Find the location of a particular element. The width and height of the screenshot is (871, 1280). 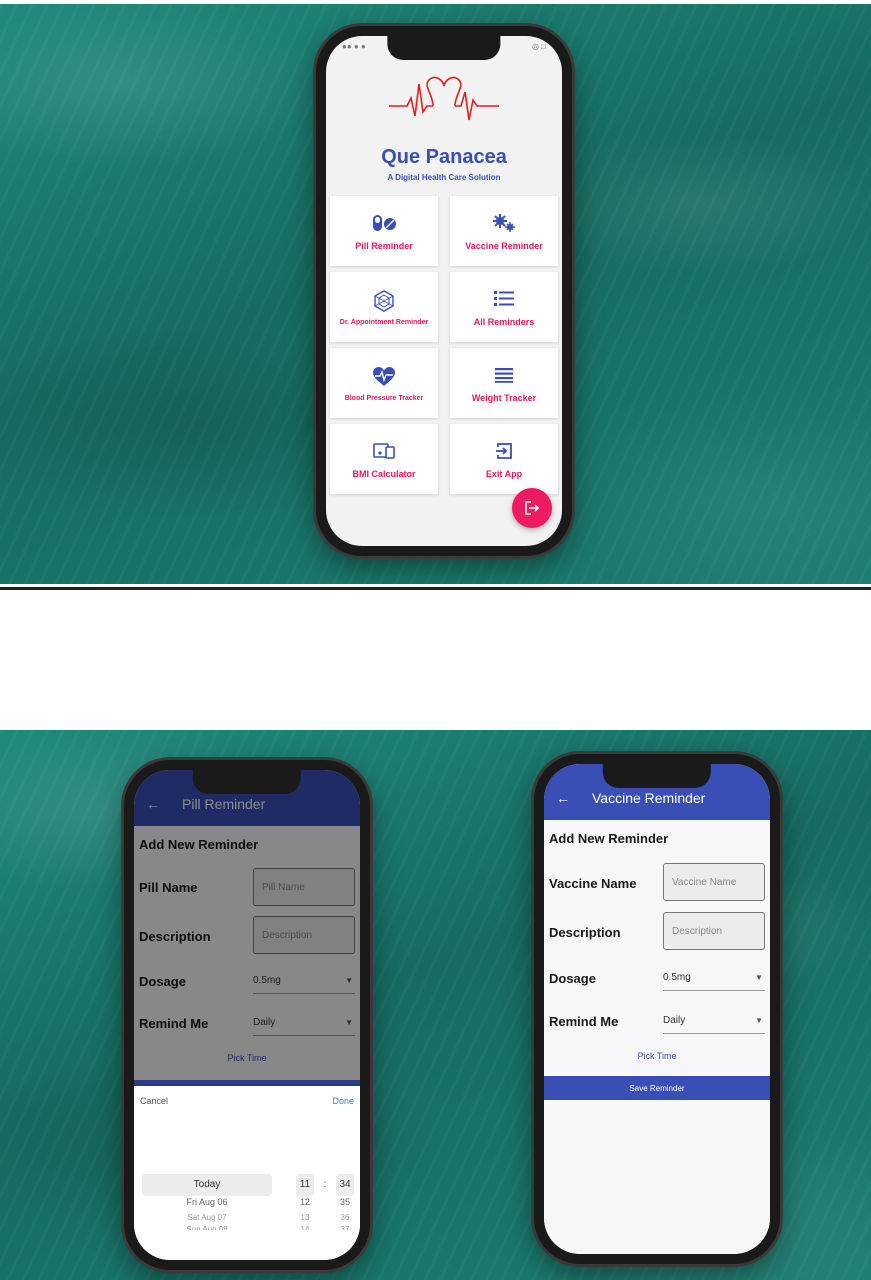

tile-label: Pill Reminder is located at coordinates (384, 246).